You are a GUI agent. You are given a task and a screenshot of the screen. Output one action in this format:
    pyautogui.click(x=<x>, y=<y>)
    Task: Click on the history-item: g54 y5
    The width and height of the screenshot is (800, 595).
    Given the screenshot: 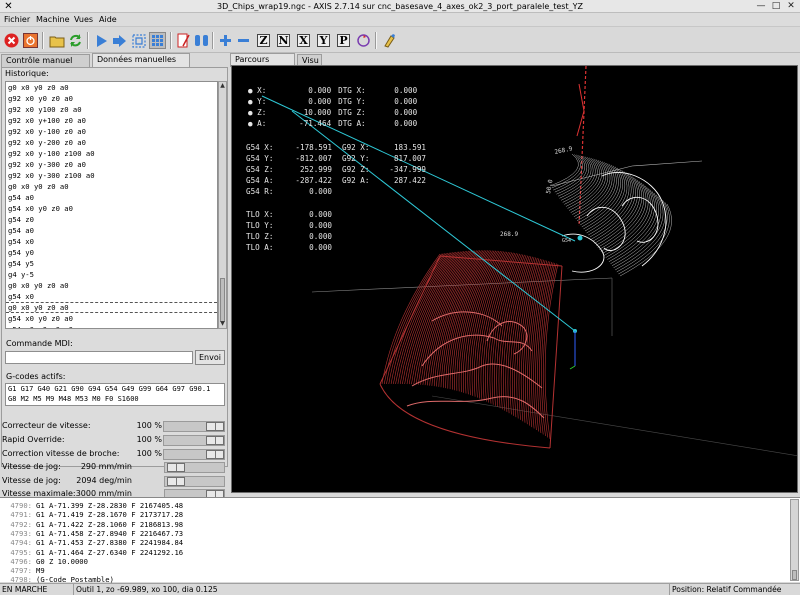 What is the action you would take?
    pyautogui.click(x=111, y=263)
    